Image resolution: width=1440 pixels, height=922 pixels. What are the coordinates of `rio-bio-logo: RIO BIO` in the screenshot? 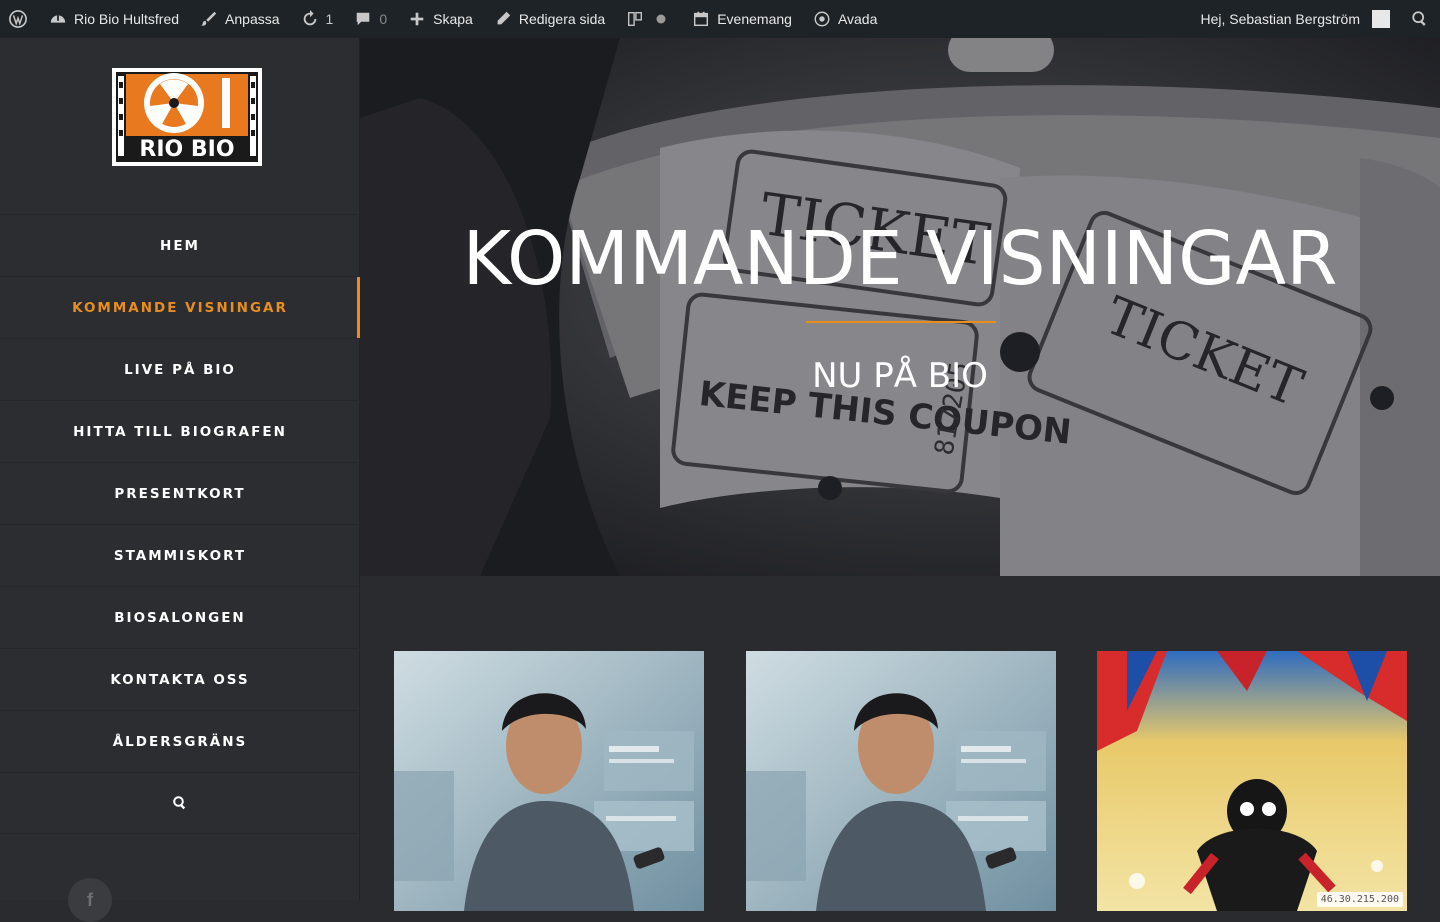 It's located at (187, 117).